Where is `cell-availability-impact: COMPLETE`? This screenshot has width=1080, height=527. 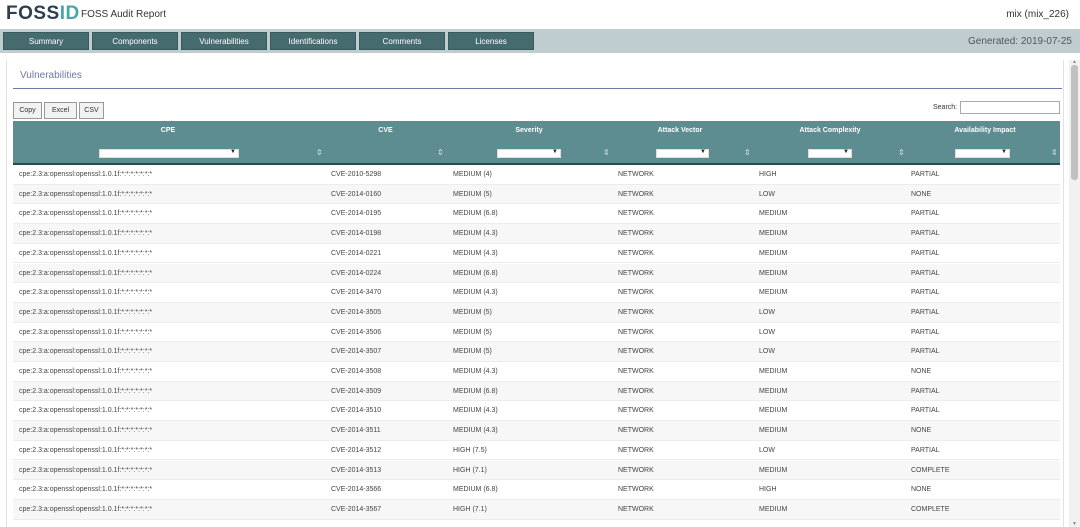 cell-availability-impact: COMPLETE is located at coordinates (930, 509).